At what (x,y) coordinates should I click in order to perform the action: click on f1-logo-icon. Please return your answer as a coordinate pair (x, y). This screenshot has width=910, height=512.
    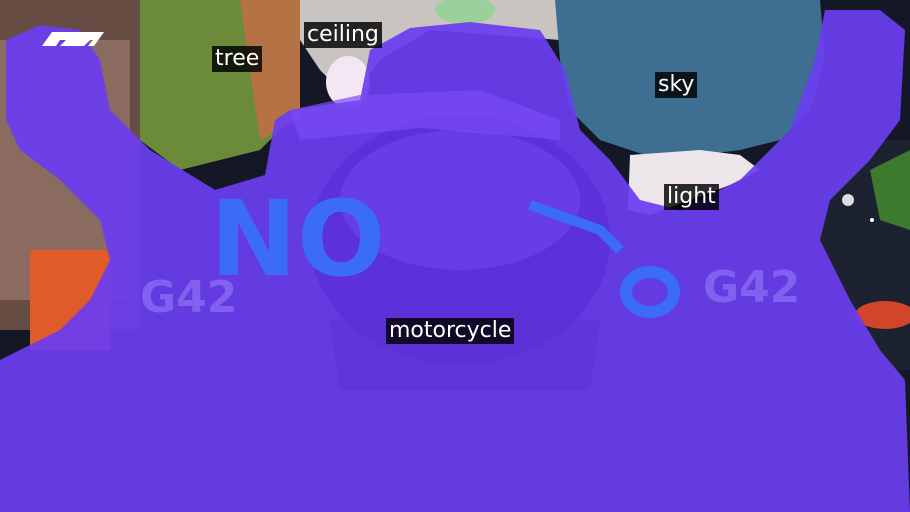
    Looking at the image, I should click on (73, 39).